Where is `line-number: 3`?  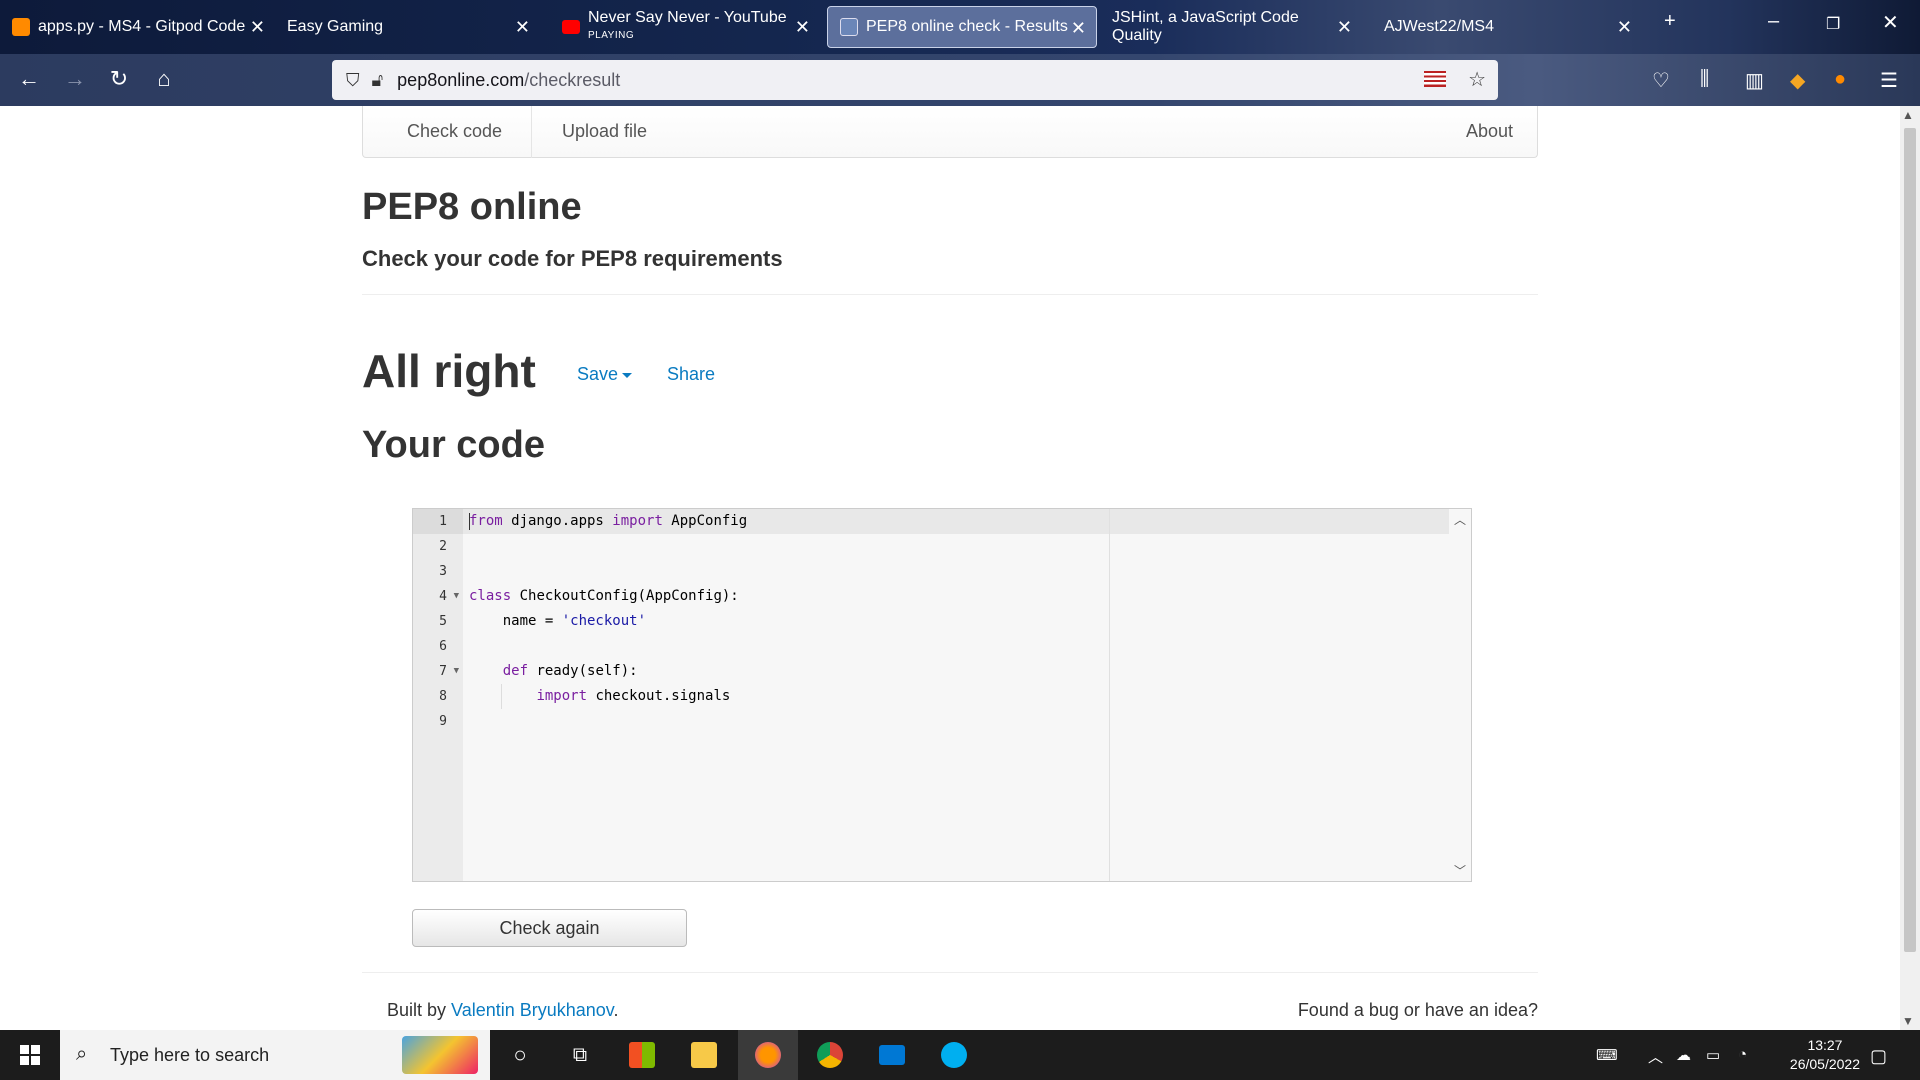
line-number: 3 is located at coordinates (443, 571).